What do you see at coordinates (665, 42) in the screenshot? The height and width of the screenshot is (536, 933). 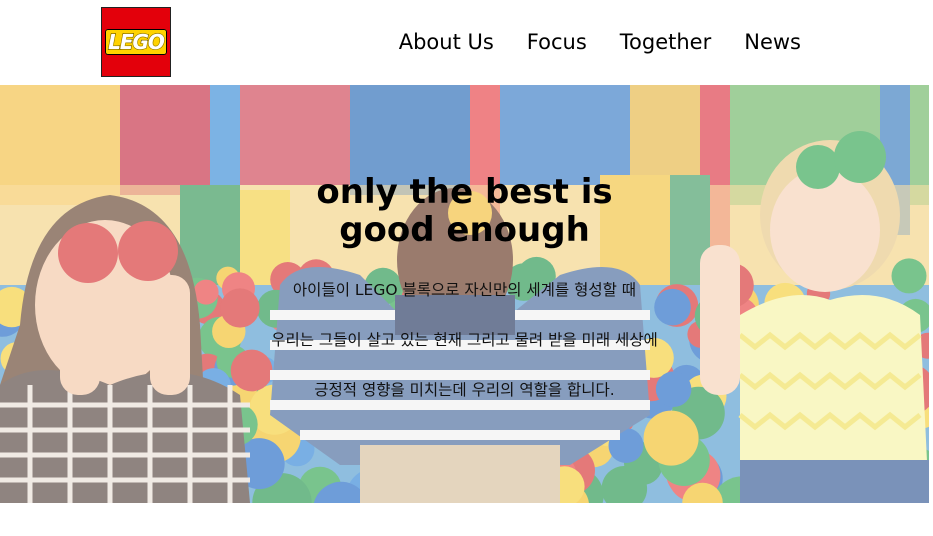 I see `nav-together: Together` at bounding box center [665, 42].